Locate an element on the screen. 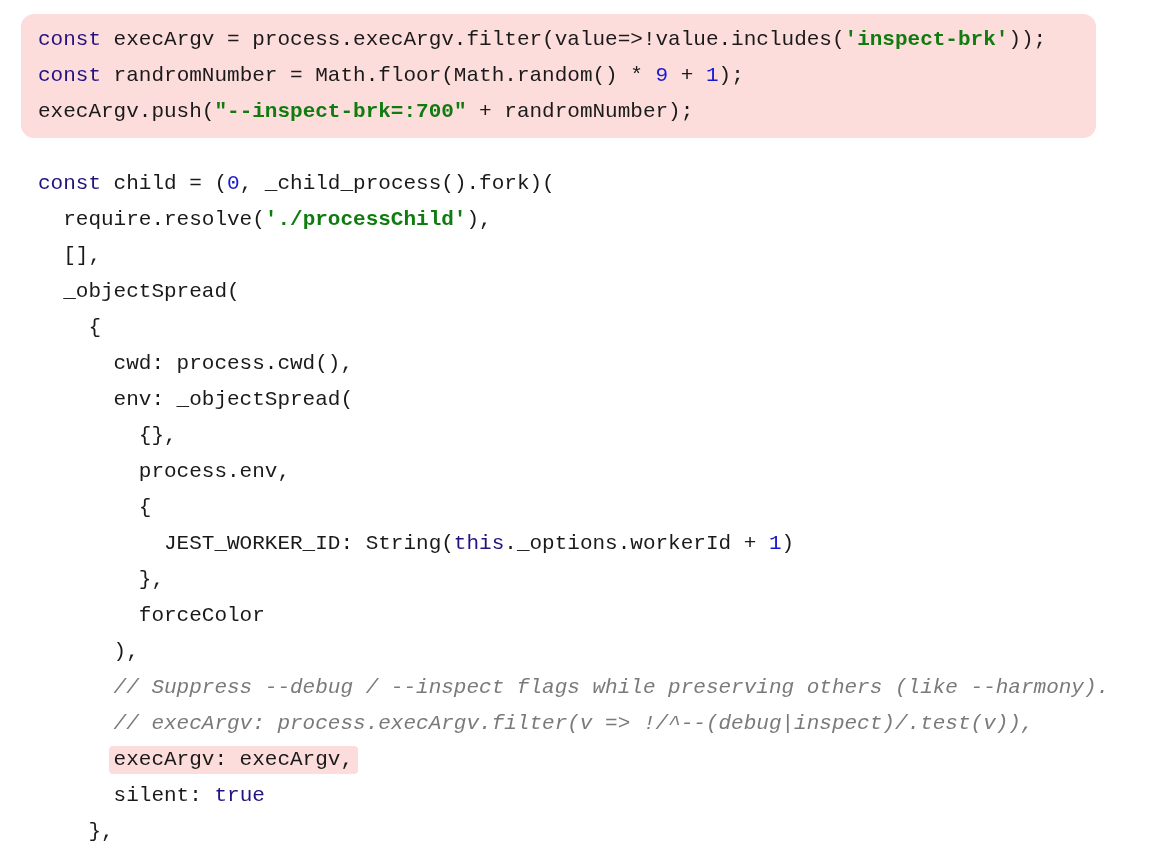 The image size is (1171, 851). code-line: silent: true is located at coordinates (189, 796).